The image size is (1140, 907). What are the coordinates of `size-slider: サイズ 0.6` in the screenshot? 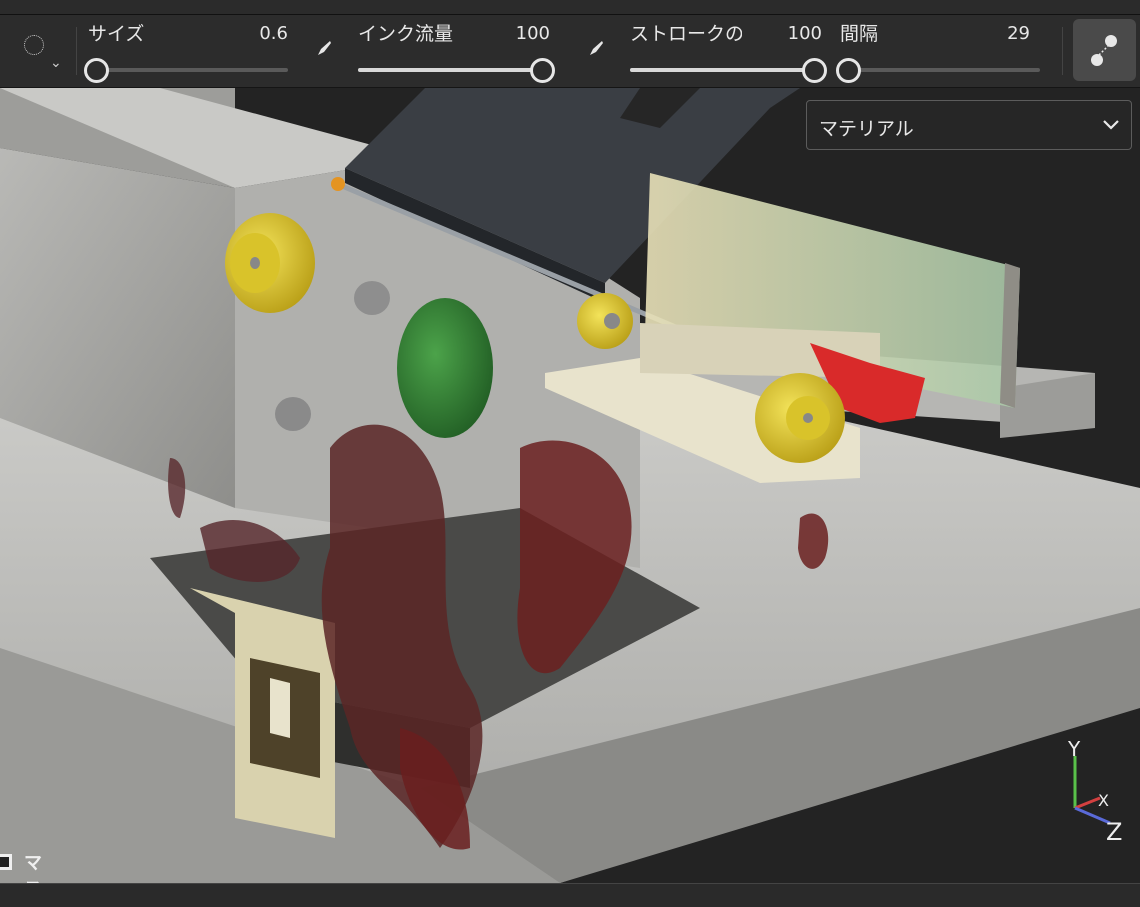 It's located at (186, 51).